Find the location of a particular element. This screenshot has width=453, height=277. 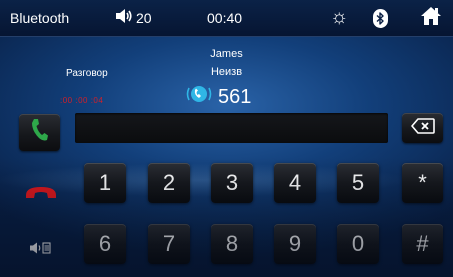

key-5: 5 is located at coordinates (358, 183).